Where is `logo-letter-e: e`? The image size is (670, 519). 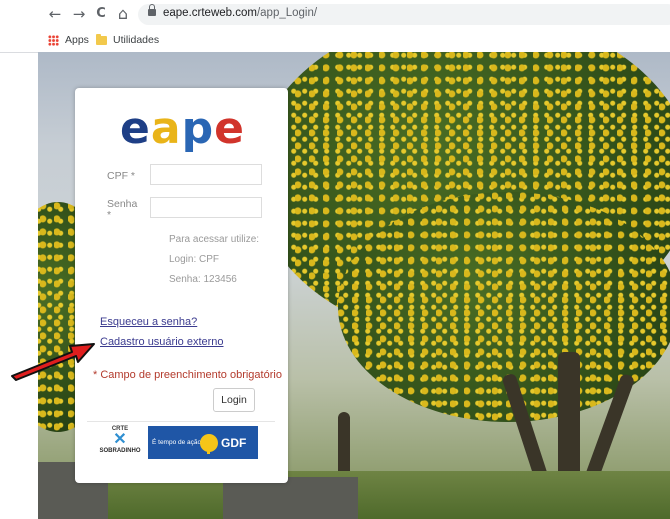
logo-letter-e: e is located at coordinates (135, 128).